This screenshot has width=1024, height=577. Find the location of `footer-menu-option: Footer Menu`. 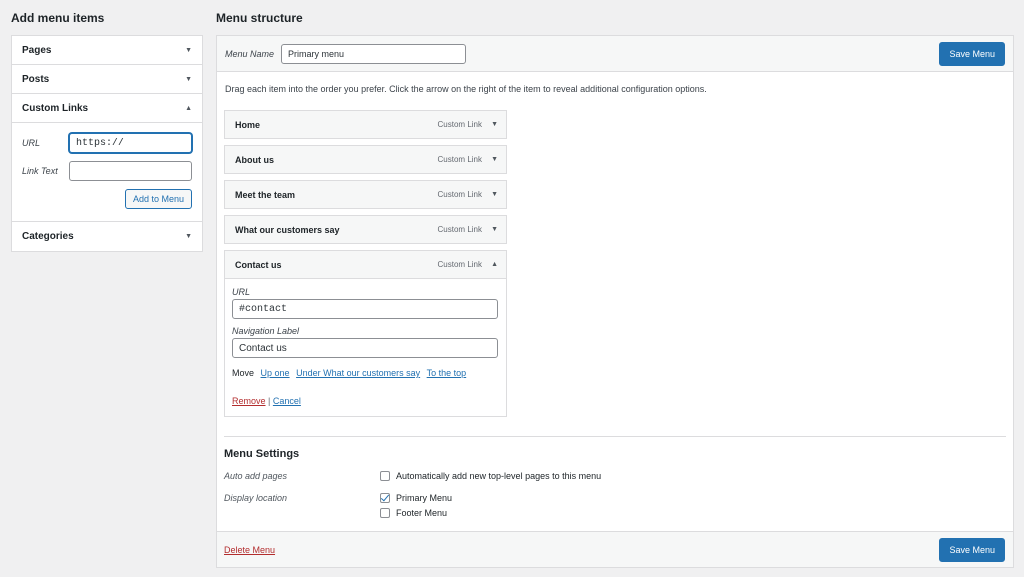

footer-menu-option: Footer Menu is located at coordinates (413, 513).